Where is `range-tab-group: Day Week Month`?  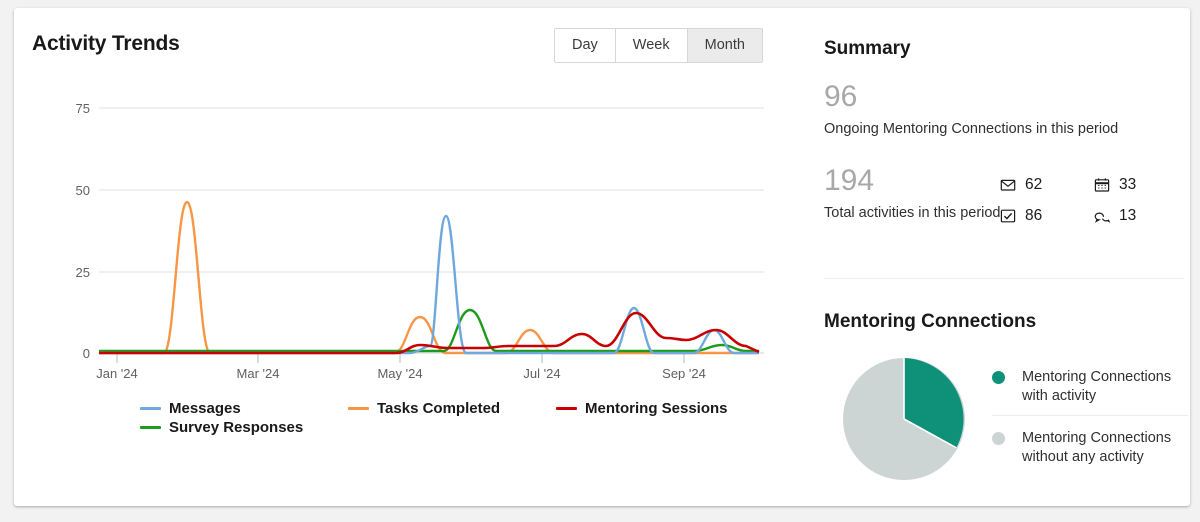
range-tab-group: Day Week Month is located at coordinates (658, 45).